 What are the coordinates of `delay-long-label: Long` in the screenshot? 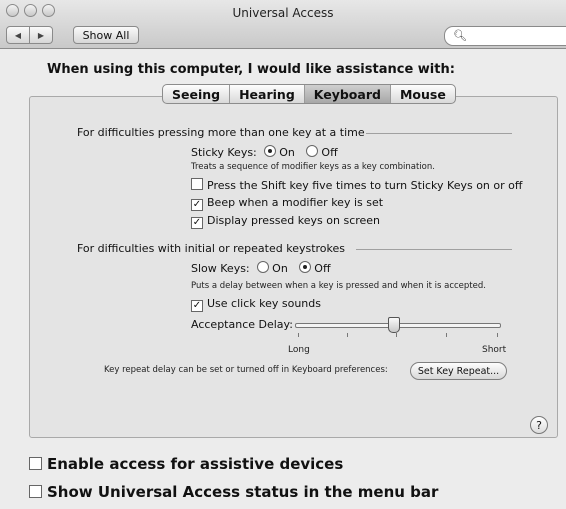 It's located at (299, 350).